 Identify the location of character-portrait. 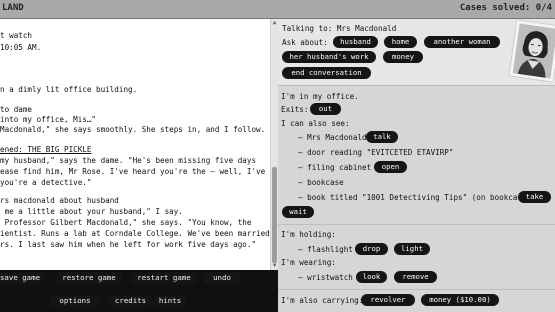
(532, 51).